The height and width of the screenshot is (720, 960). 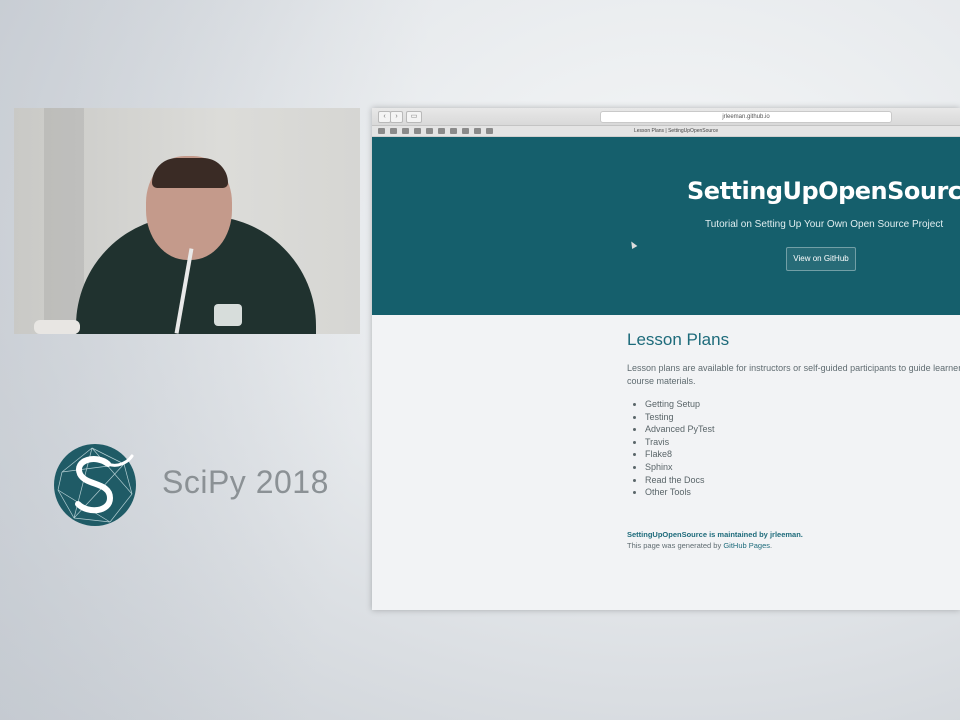 I want to click on speaker-badge, so click(x=228, y=315).